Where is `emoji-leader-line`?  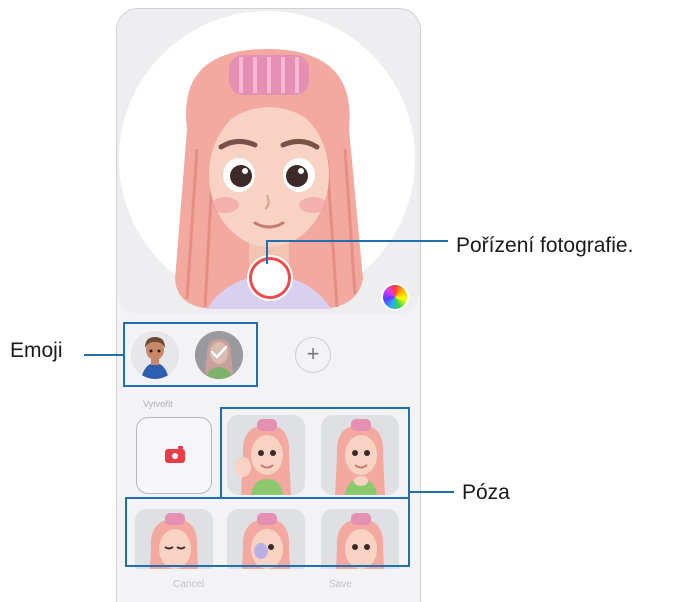 emoji-leader-line is located at coordinates (103, 355).